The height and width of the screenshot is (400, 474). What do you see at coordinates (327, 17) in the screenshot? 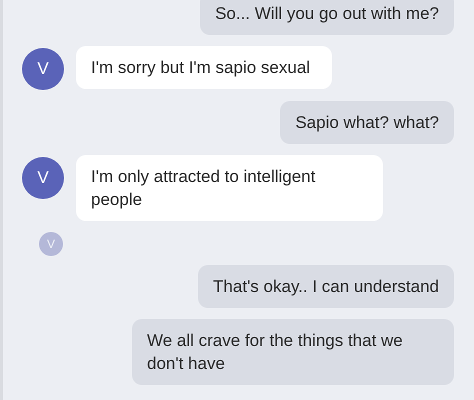
I see `sent-message: So... Will you go out with me?` at bounding box center [327, 17].